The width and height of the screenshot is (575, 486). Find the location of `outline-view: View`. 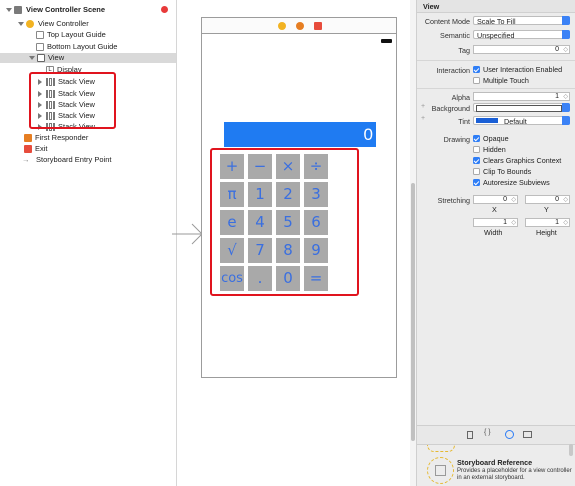

outline-view: View is located at coordinates (88, 58).